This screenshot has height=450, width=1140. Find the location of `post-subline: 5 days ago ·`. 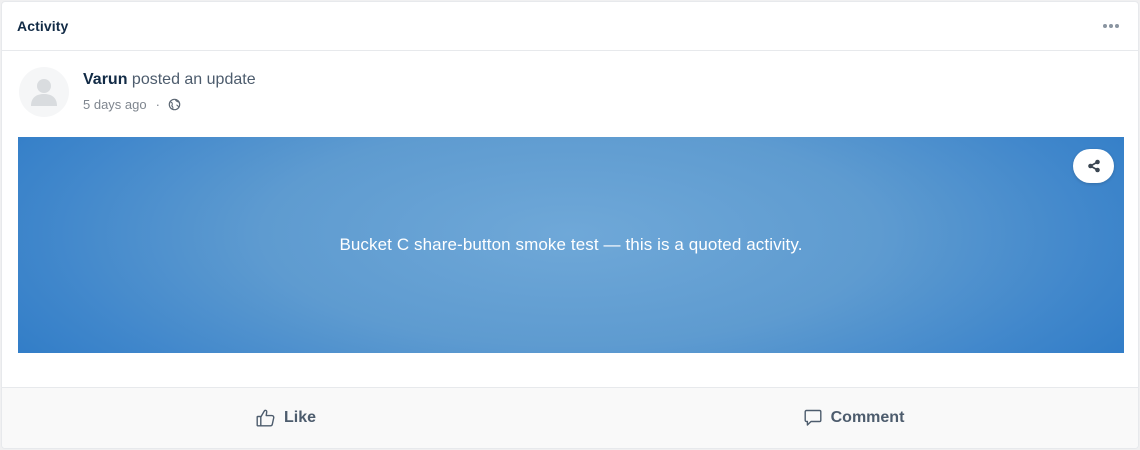

post-subline: 5 days ago · is located at coordinates (169, 104).